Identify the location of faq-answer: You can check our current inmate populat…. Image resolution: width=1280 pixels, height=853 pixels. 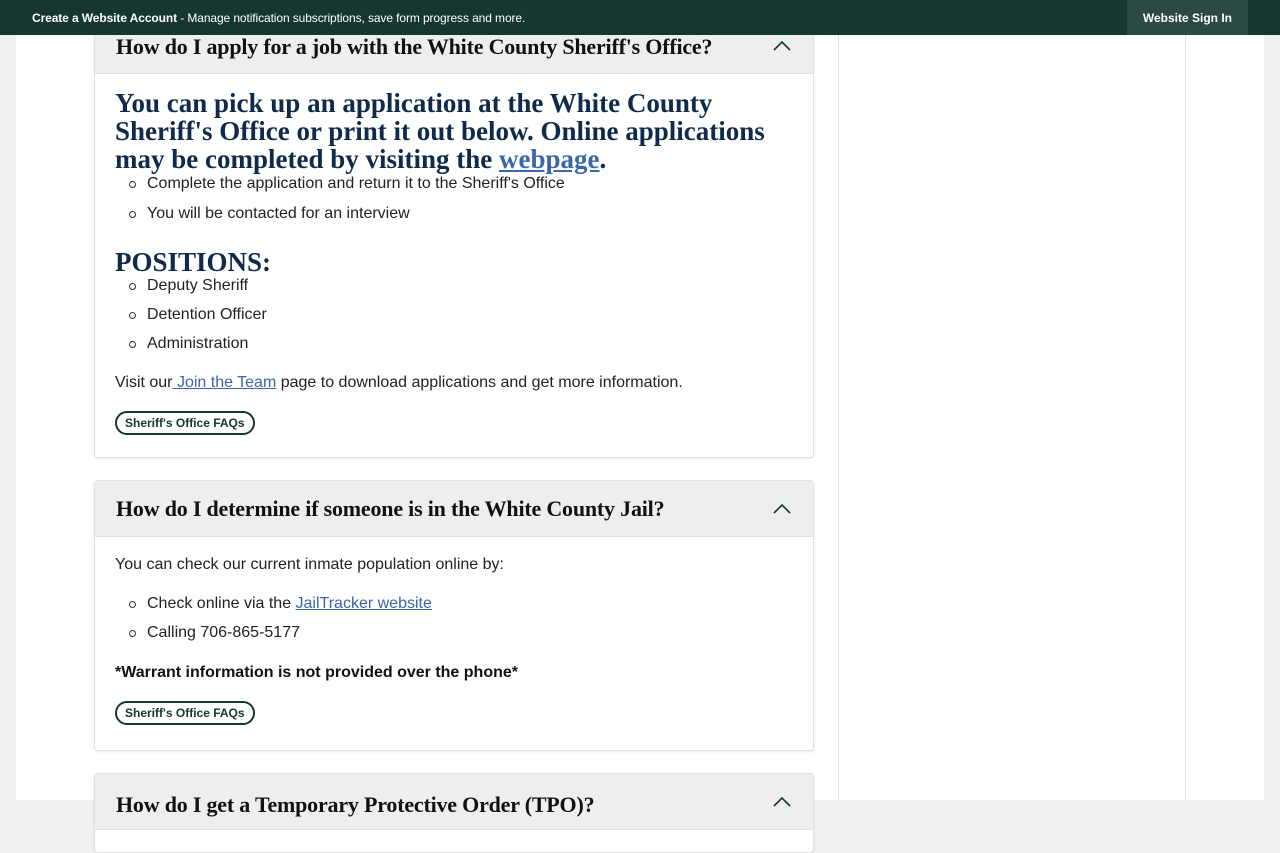
(454, 640).